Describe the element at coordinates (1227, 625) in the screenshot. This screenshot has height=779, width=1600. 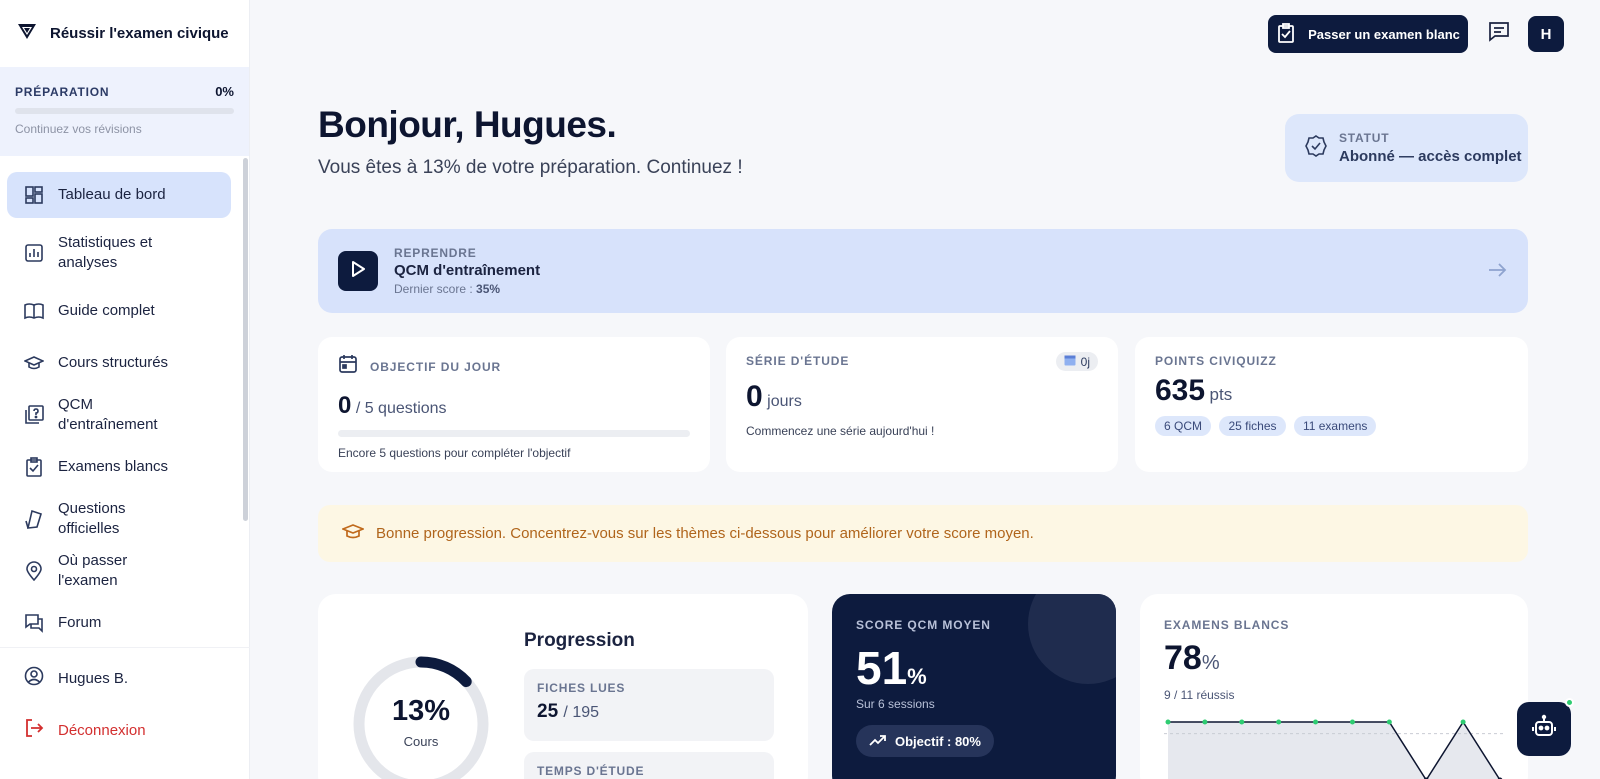
I see `exams-label: EXAMENS BLANCS` at that location.